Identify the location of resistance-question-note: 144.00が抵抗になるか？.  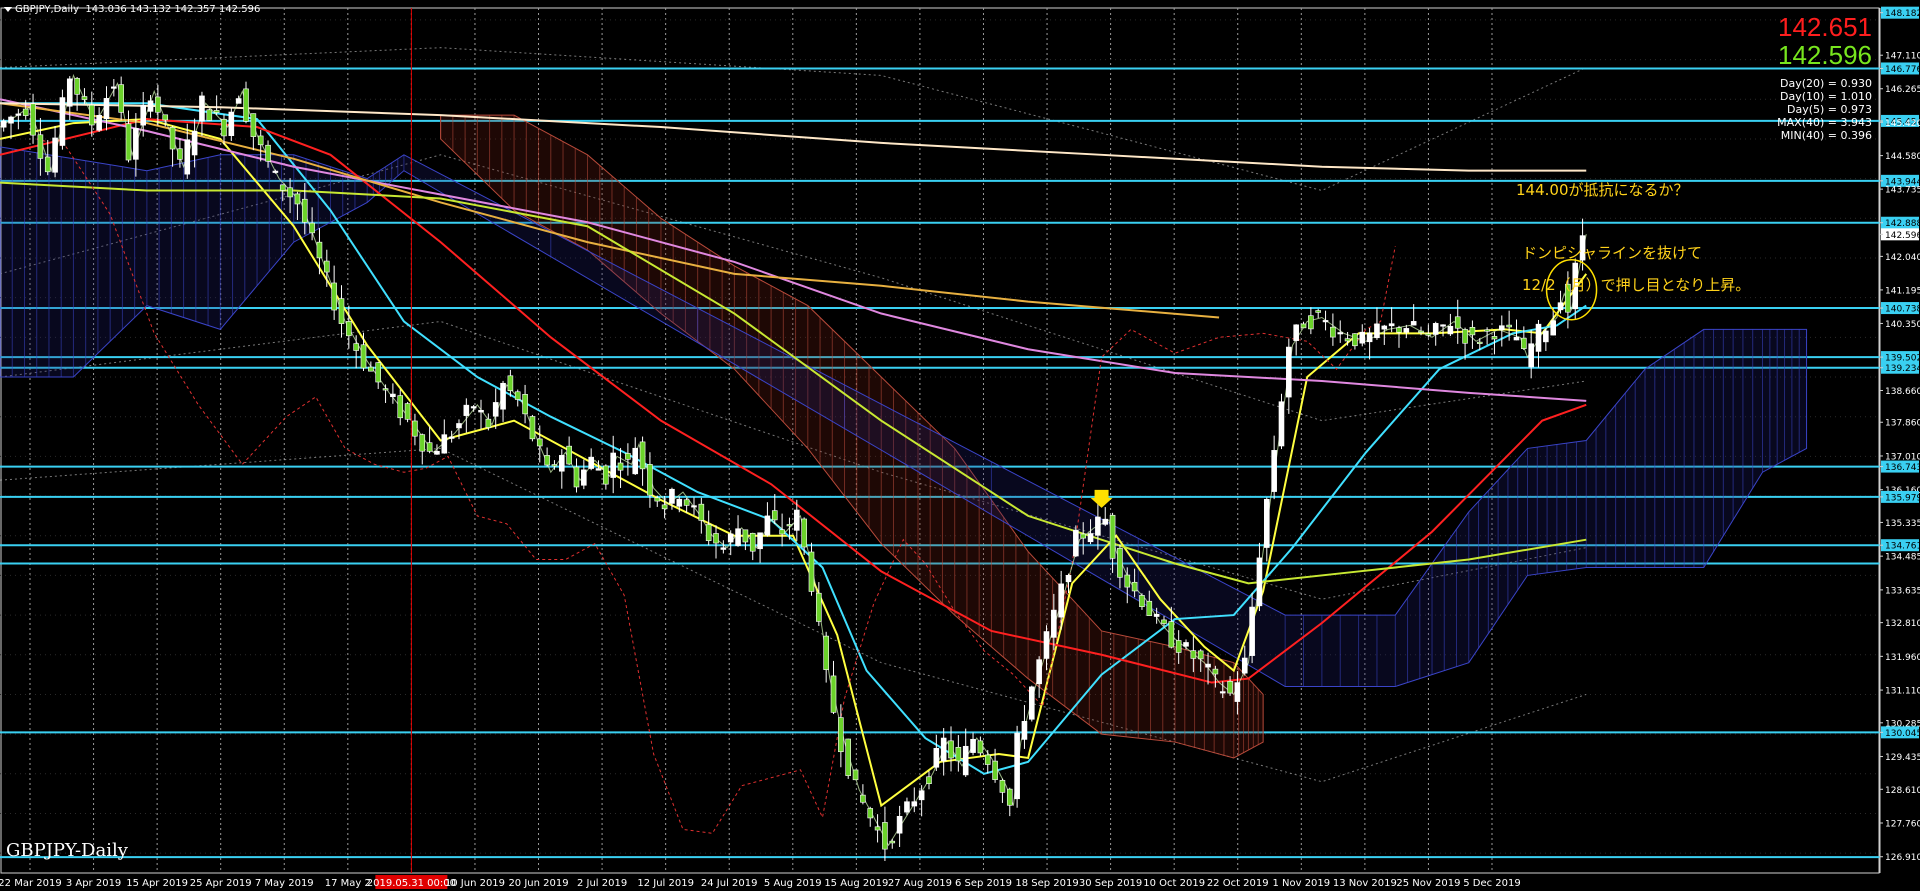
(1602, 190).